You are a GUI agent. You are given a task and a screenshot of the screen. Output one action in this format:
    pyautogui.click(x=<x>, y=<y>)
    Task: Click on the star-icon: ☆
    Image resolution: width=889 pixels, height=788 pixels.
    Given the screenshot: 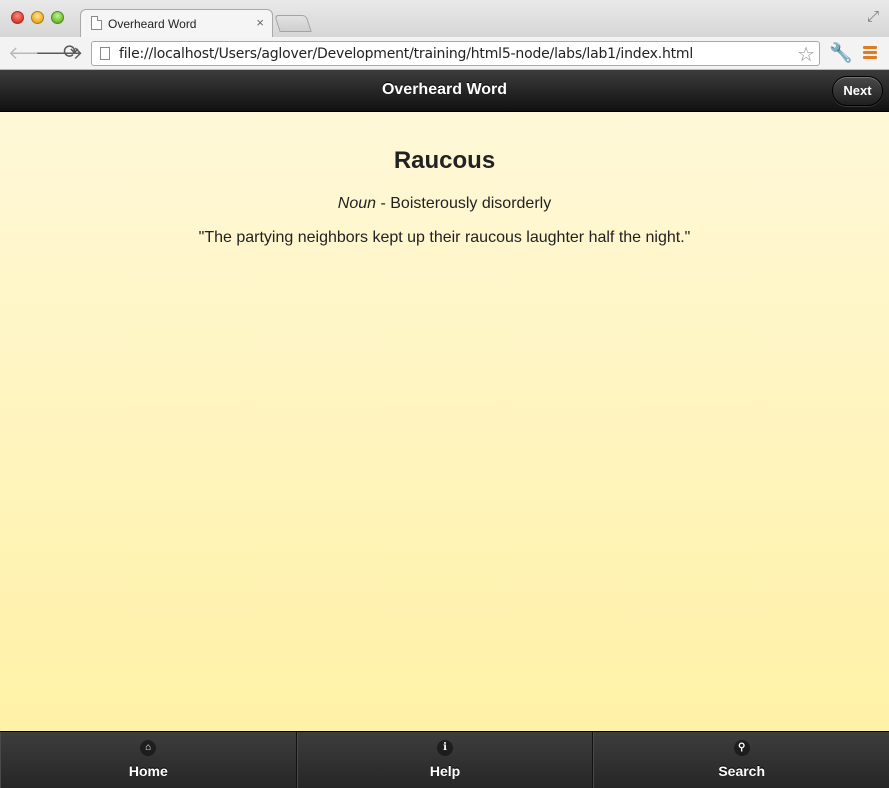 What is the action you would take?
    pyautogui.click(x=806, y=54)
    